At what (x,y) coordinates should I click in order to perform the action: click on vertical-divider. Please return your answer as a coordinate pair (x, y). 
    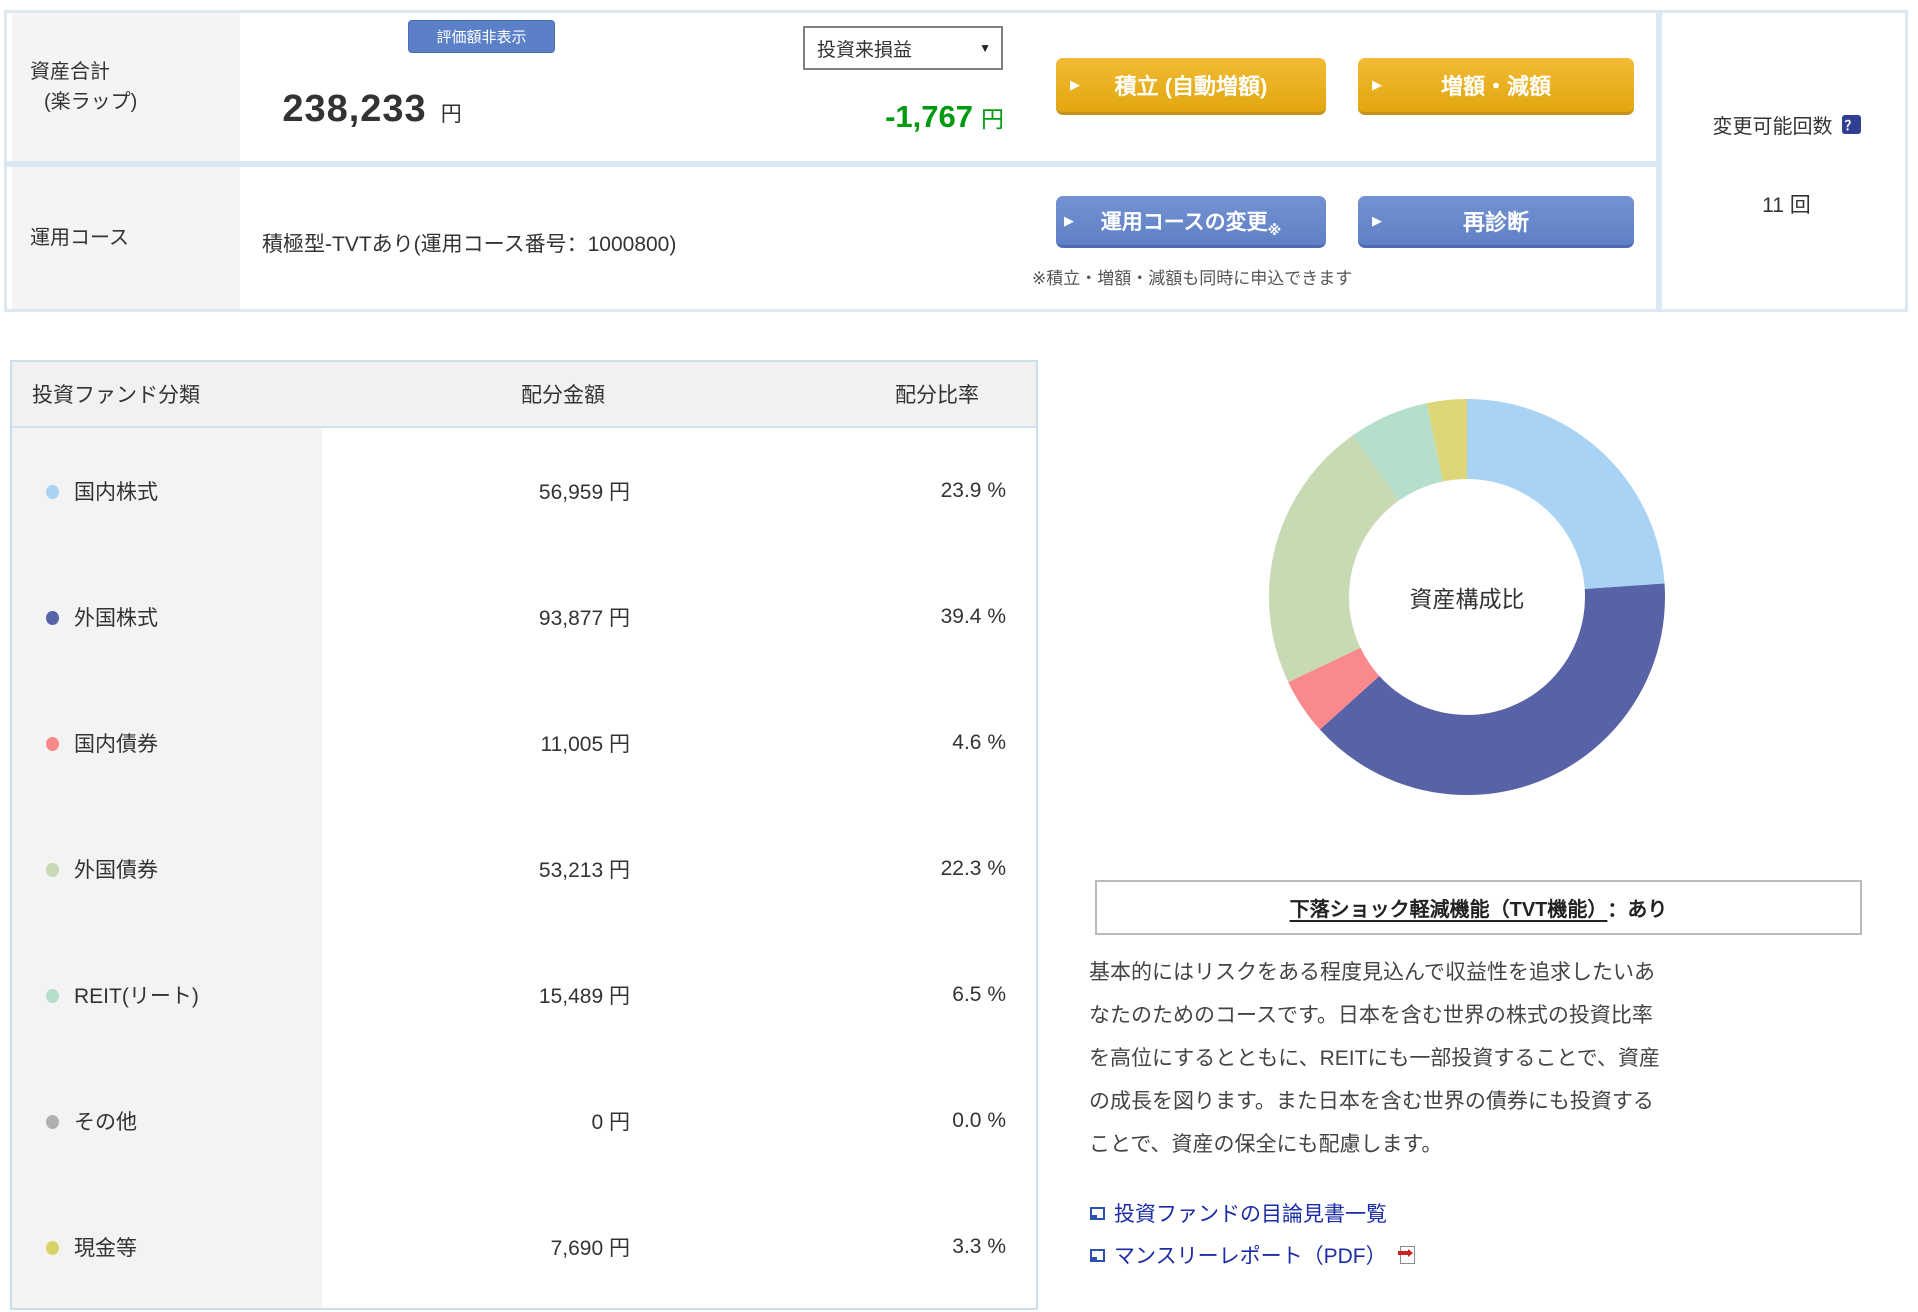
    Looking at the image, I should click on (1659, 161).